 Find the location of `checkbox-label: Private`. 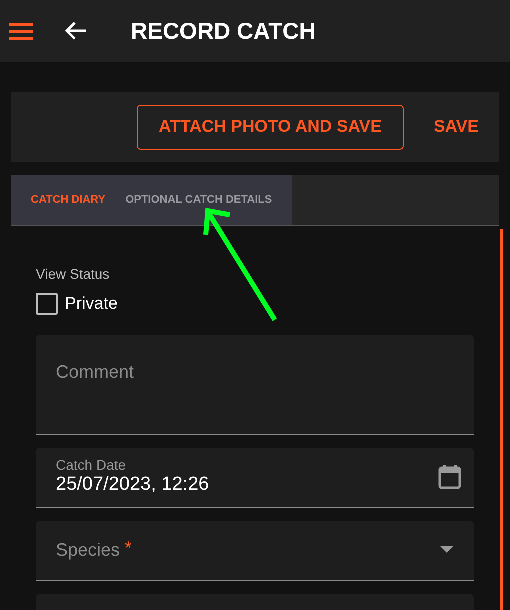

checkbox-label: Private is located at coordinates (91, 304).